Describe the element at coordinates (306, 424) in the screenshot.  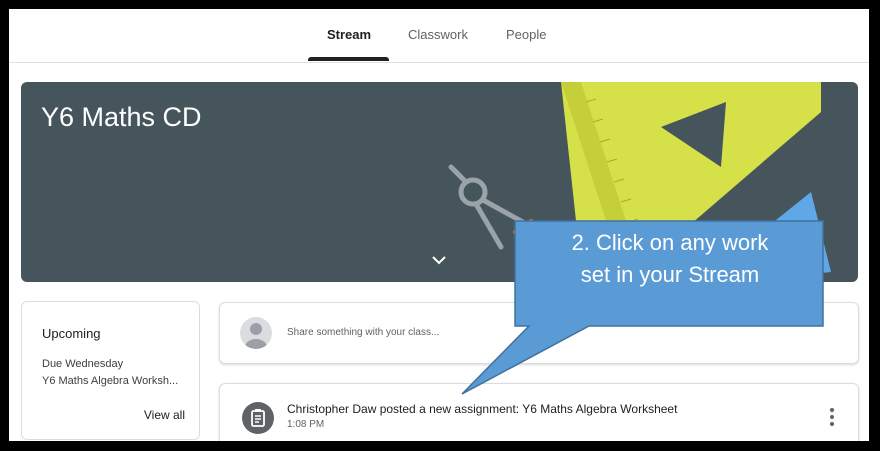
I see `post-time: 1:08 PM` at that location.